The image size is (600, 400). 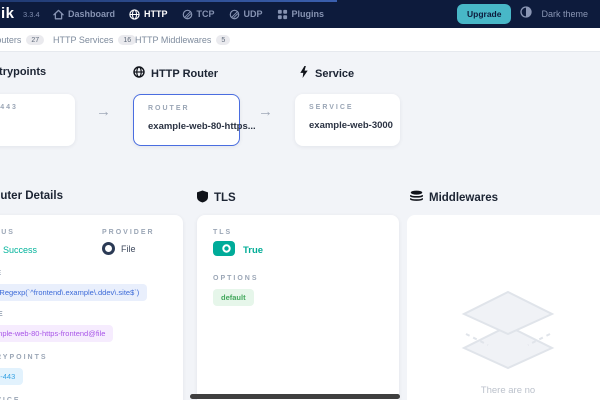 I want to click on middlewares-empty-text: There are no Middlewares configured, so click(x=508, y=391).